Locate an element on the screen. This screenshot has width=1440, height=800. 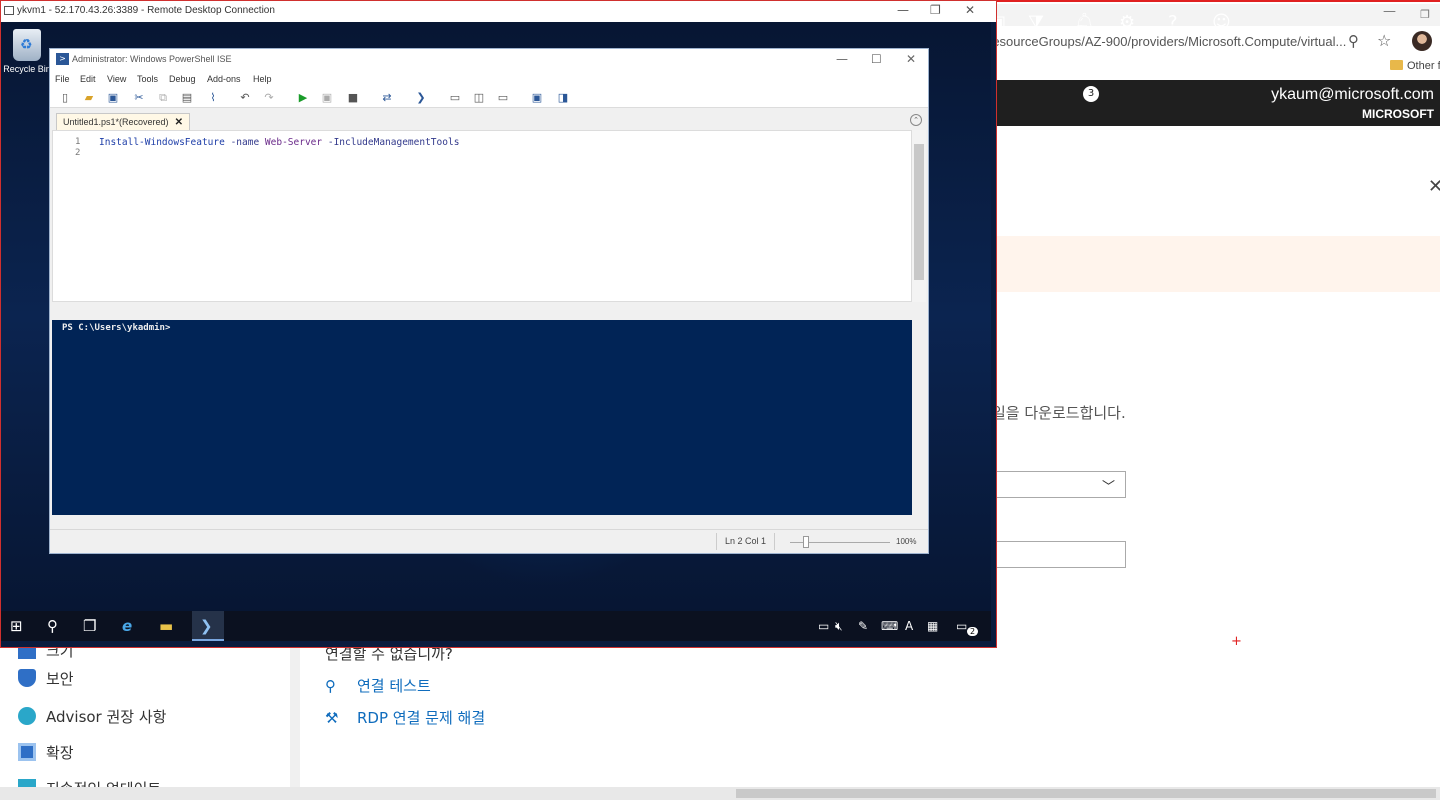
save-icon: ▣ is located at coordinates (113, 97).